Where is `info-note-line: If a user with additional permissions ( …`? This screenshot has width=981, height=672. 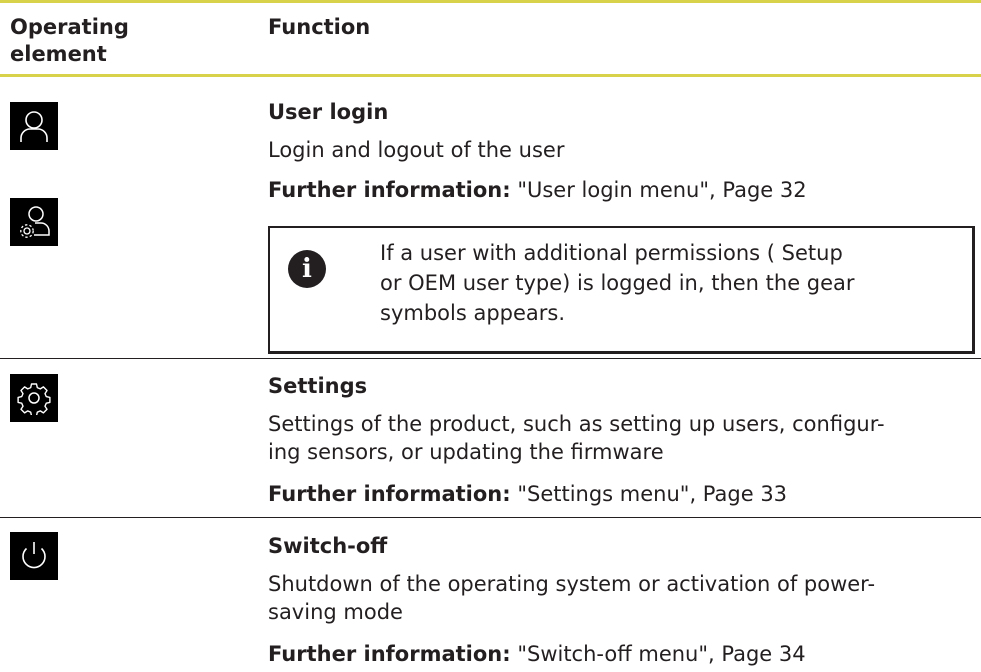
info-note-line: If a user with additional permissions ( … is located at coordinates (611, 253).